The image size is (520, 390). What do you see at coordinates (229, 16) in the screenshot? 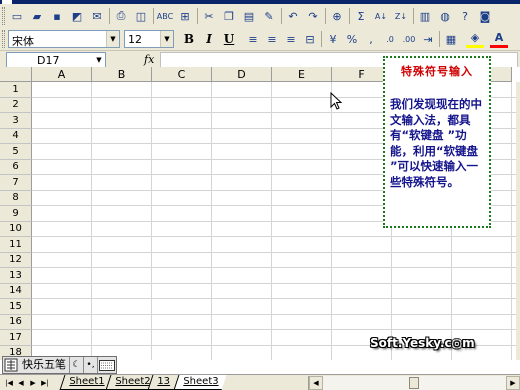
I see `copy-icon: ❐` at bounding box center [229, 16].